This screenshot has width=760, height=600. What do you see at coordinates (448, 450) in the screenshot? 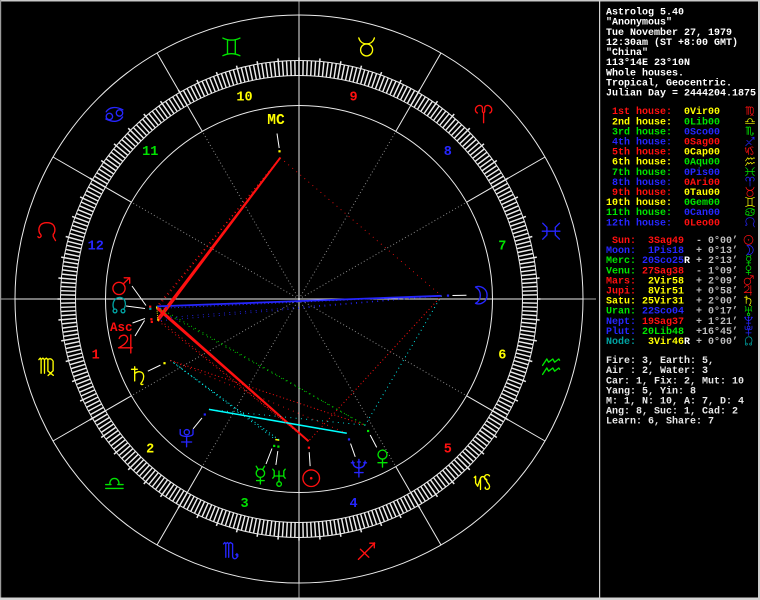
I see `svg-text: 5` at bounding box center [448, 450].